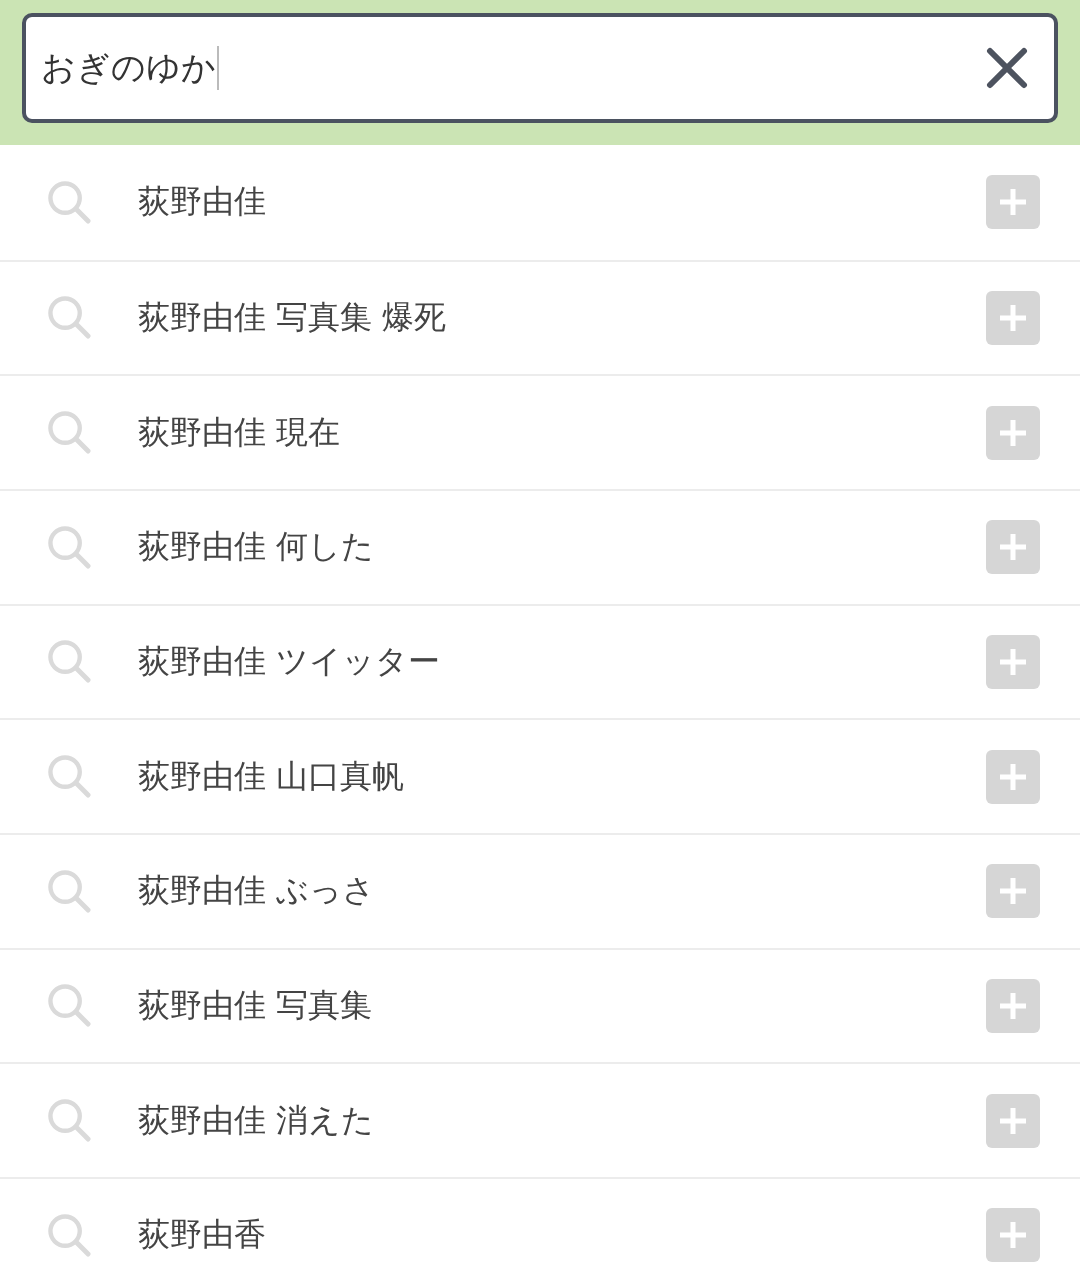  What do you see at coordinates (202, 1235) in the screenshot?
I see `suggestion-text: 荻野由香` at bounding box center [202, 1235].